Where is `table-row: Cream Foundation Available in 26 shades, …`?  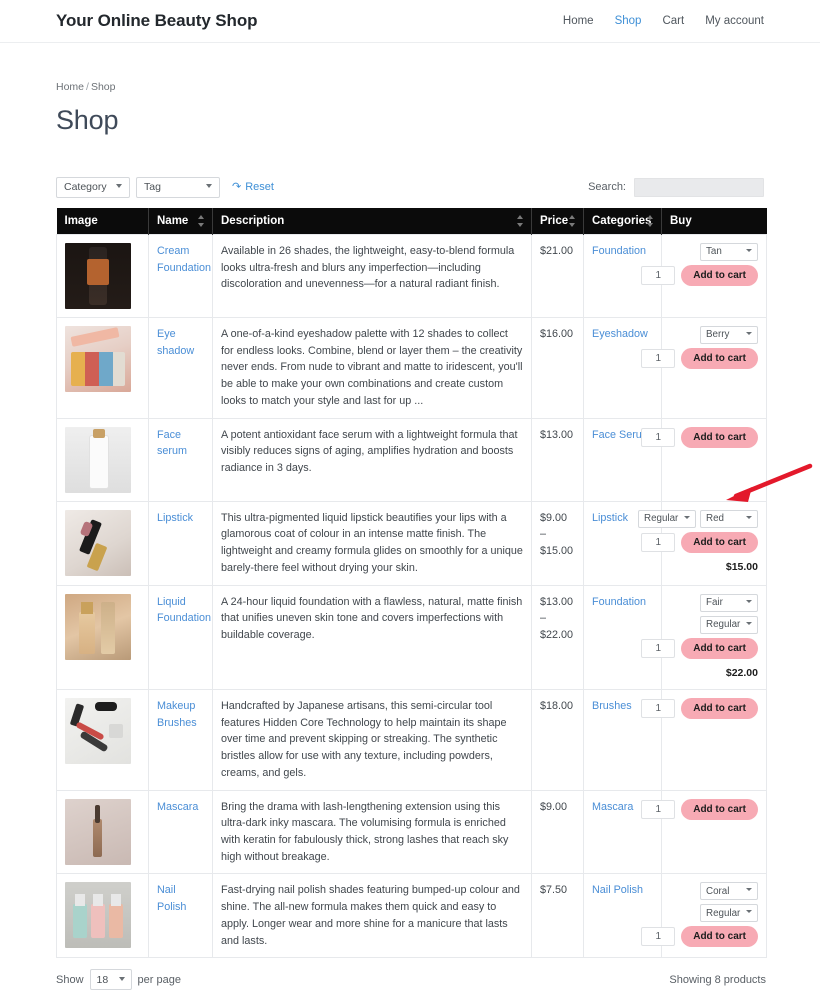 table-row: Cream Foundation Available in 26 shades, … is located at coordinates (411, 276).